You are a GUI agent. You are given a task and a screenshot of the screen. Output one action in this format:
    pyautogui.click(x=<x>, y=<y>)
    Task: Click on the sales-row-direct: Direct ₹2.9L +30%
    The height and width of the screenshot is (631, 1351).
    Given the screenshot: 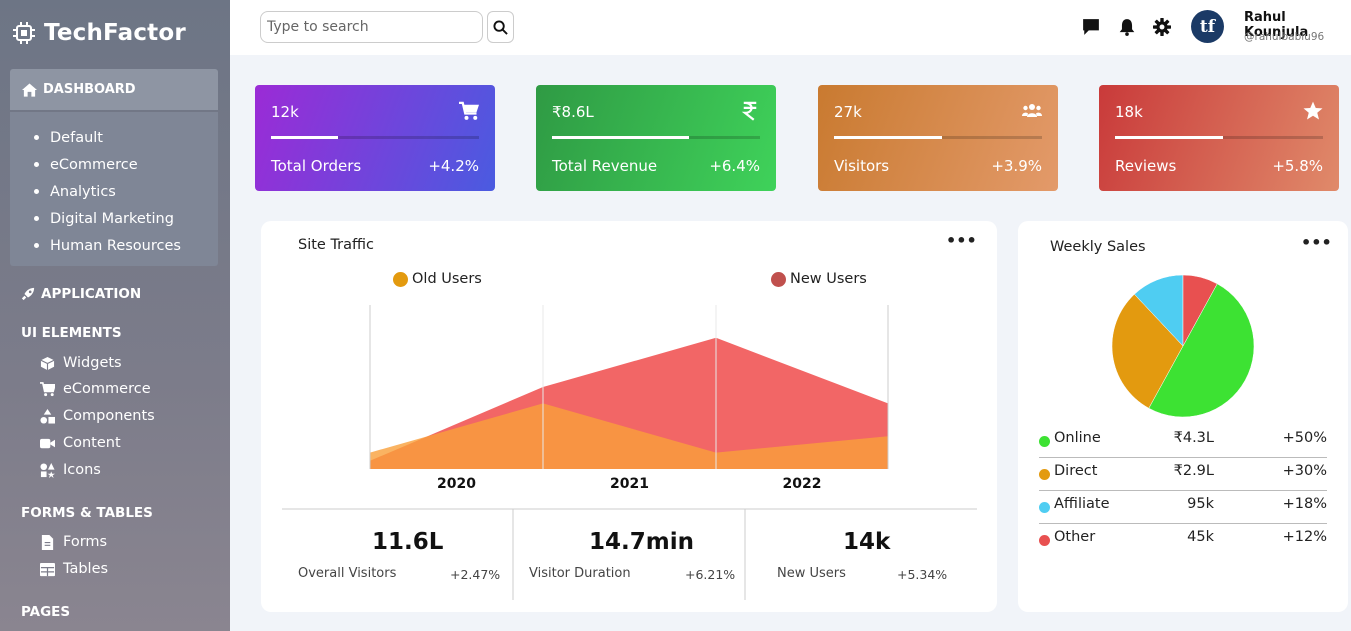 What is the action you would take?
    pyautogui.click(x=1183, y=474)
    